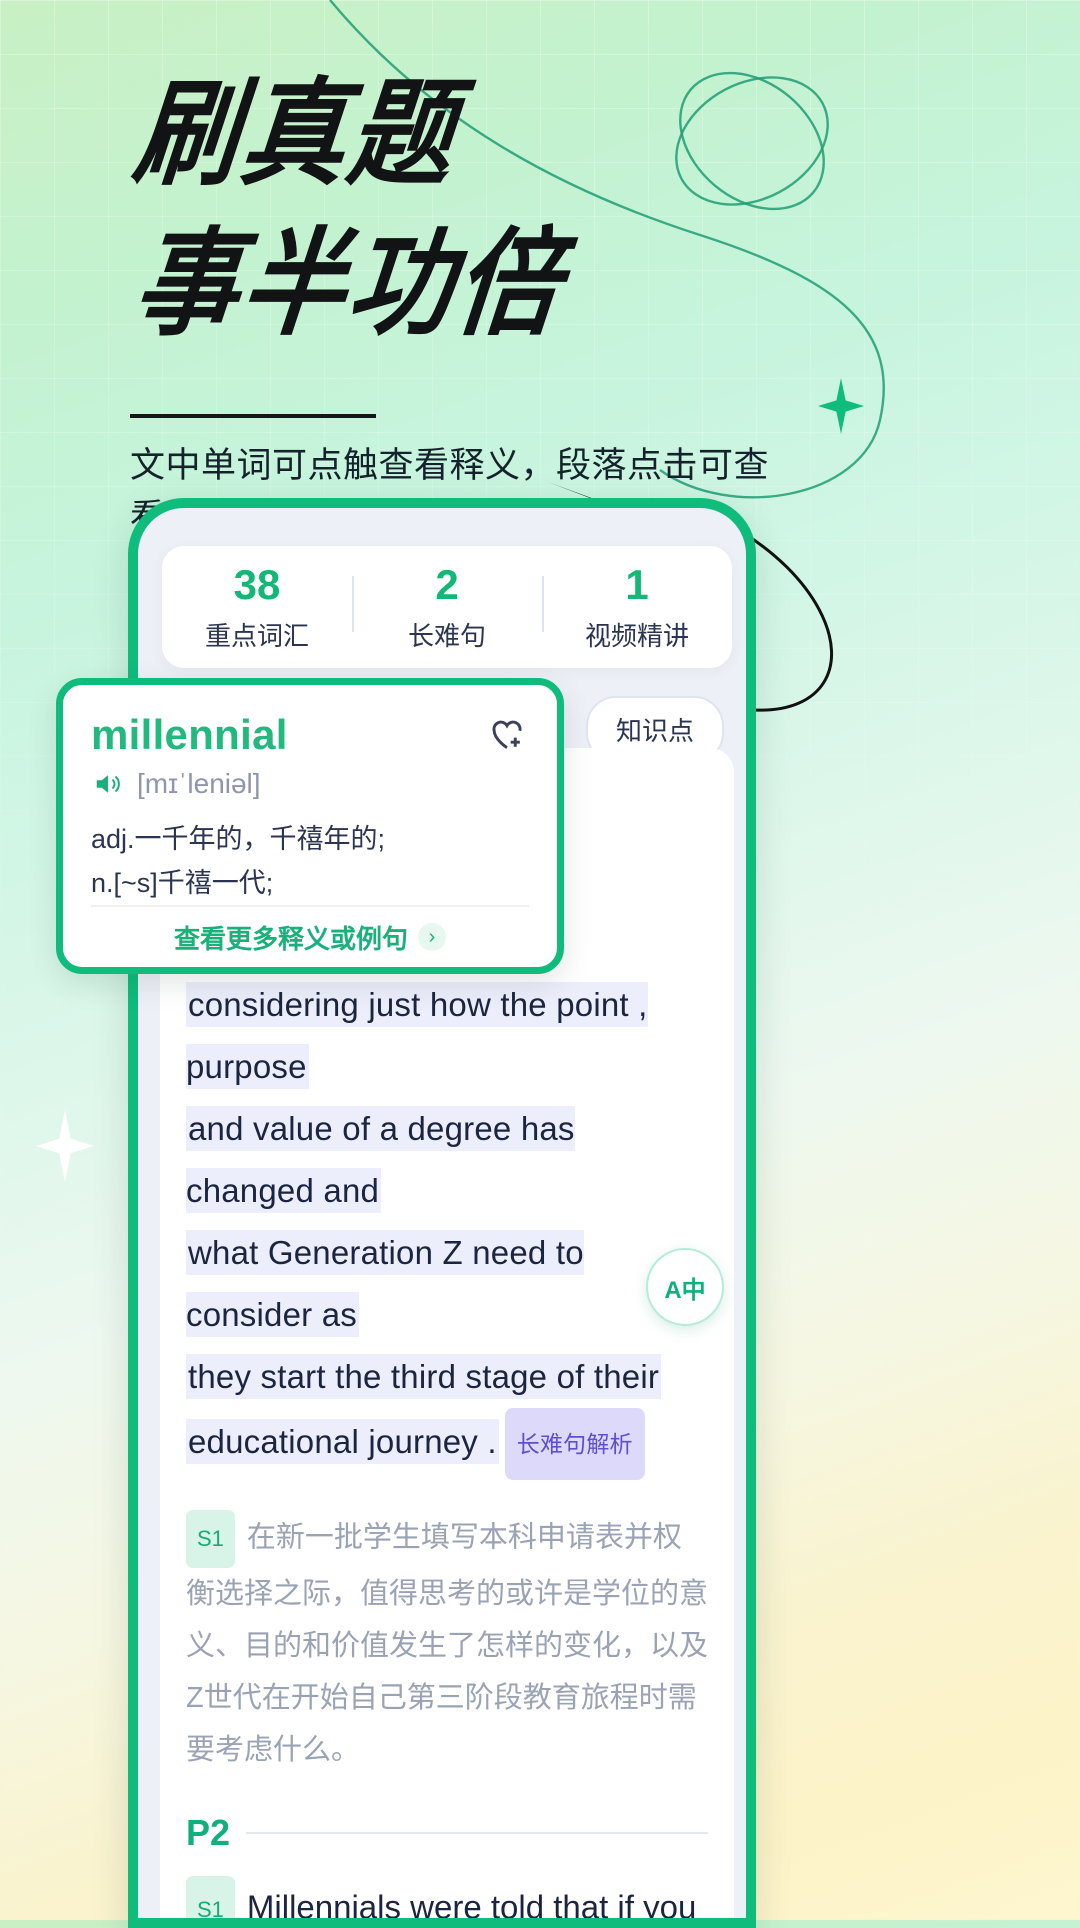 This screenshot has width=1080, height=1928. What do you see at coordinates (574, 1444) in the screenshot?
I see `long-sentence-tag: 长难句解析` at bounding box center [574, 1444].